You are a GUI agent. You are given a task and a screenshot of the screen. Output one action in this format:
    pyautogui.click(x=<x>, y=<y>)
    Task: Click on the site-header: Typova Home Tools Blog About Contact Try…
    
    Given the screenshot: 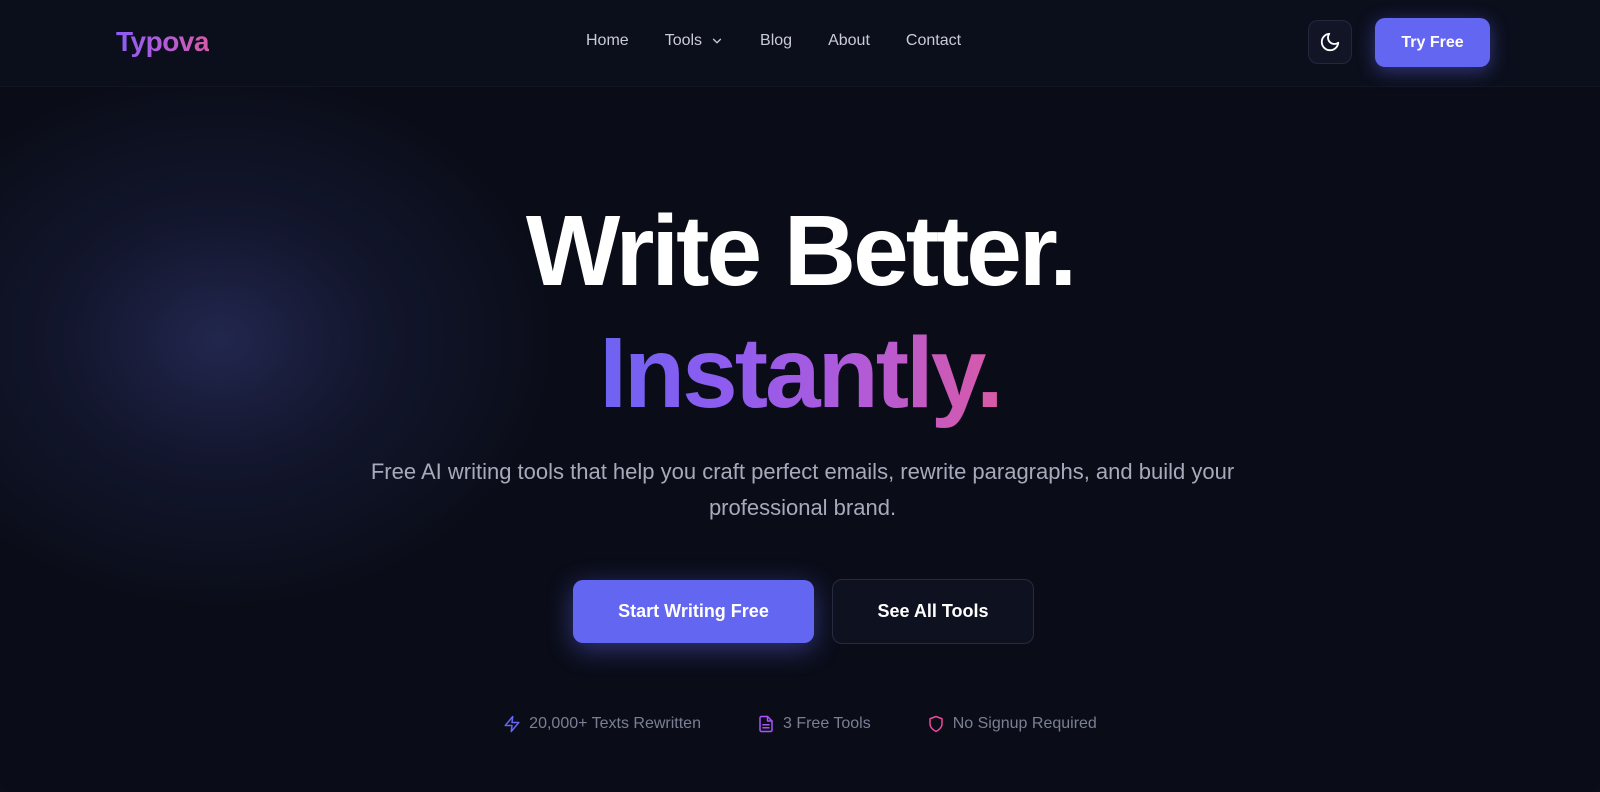 What is the action you would take?
    pyautogui.click(x=800, y=43)
    